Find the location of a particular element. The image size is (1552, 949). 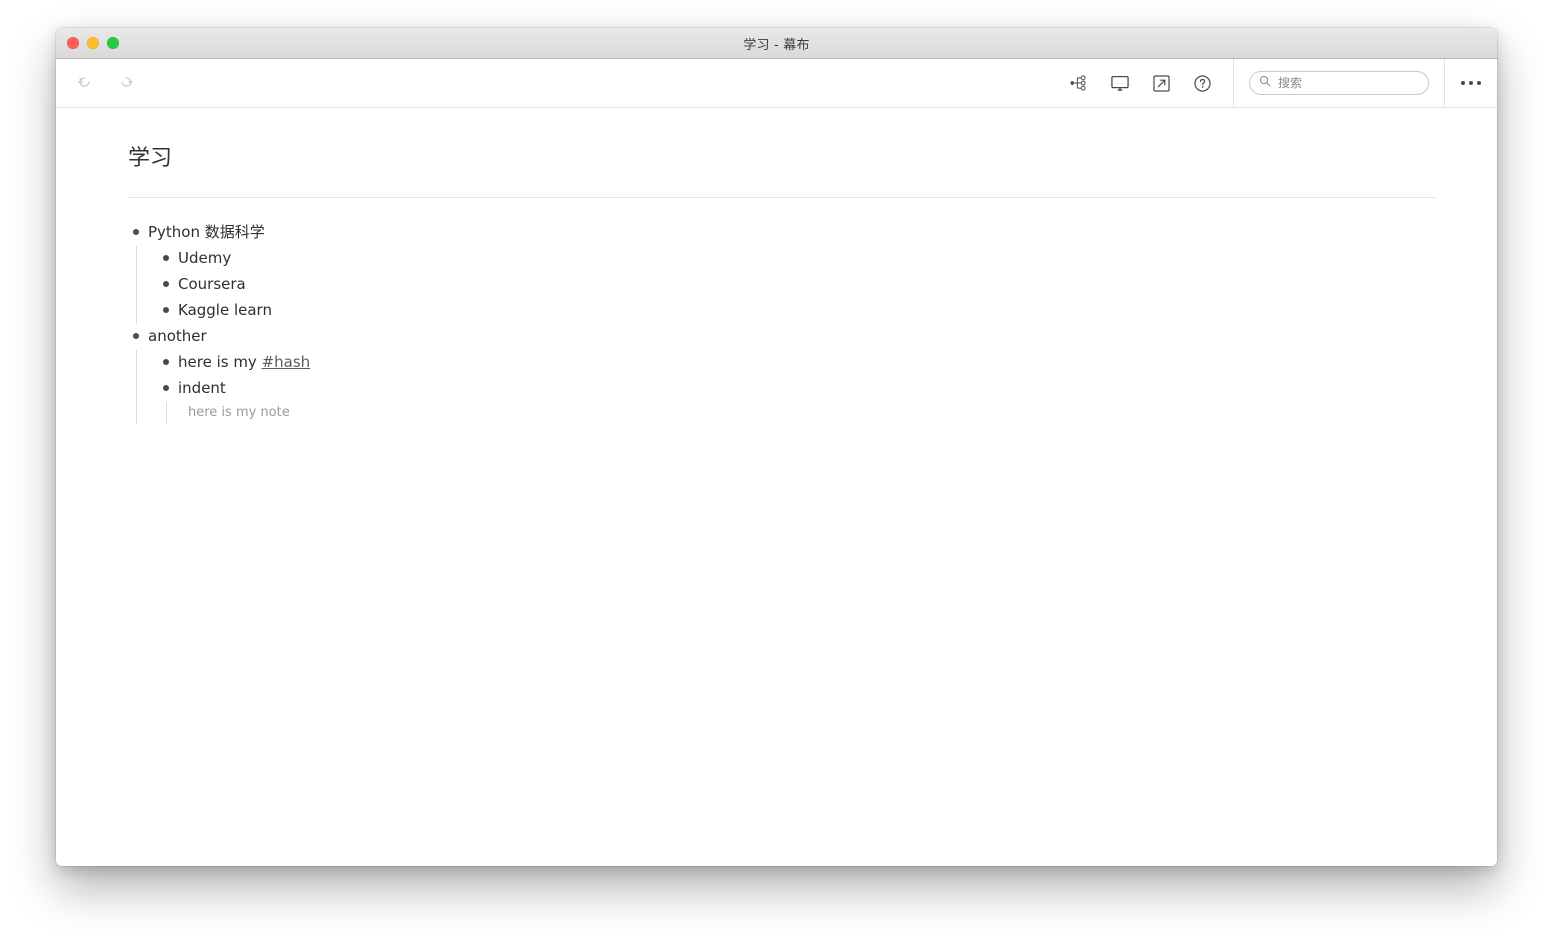

search-box is located at coordinates (1339, 83).